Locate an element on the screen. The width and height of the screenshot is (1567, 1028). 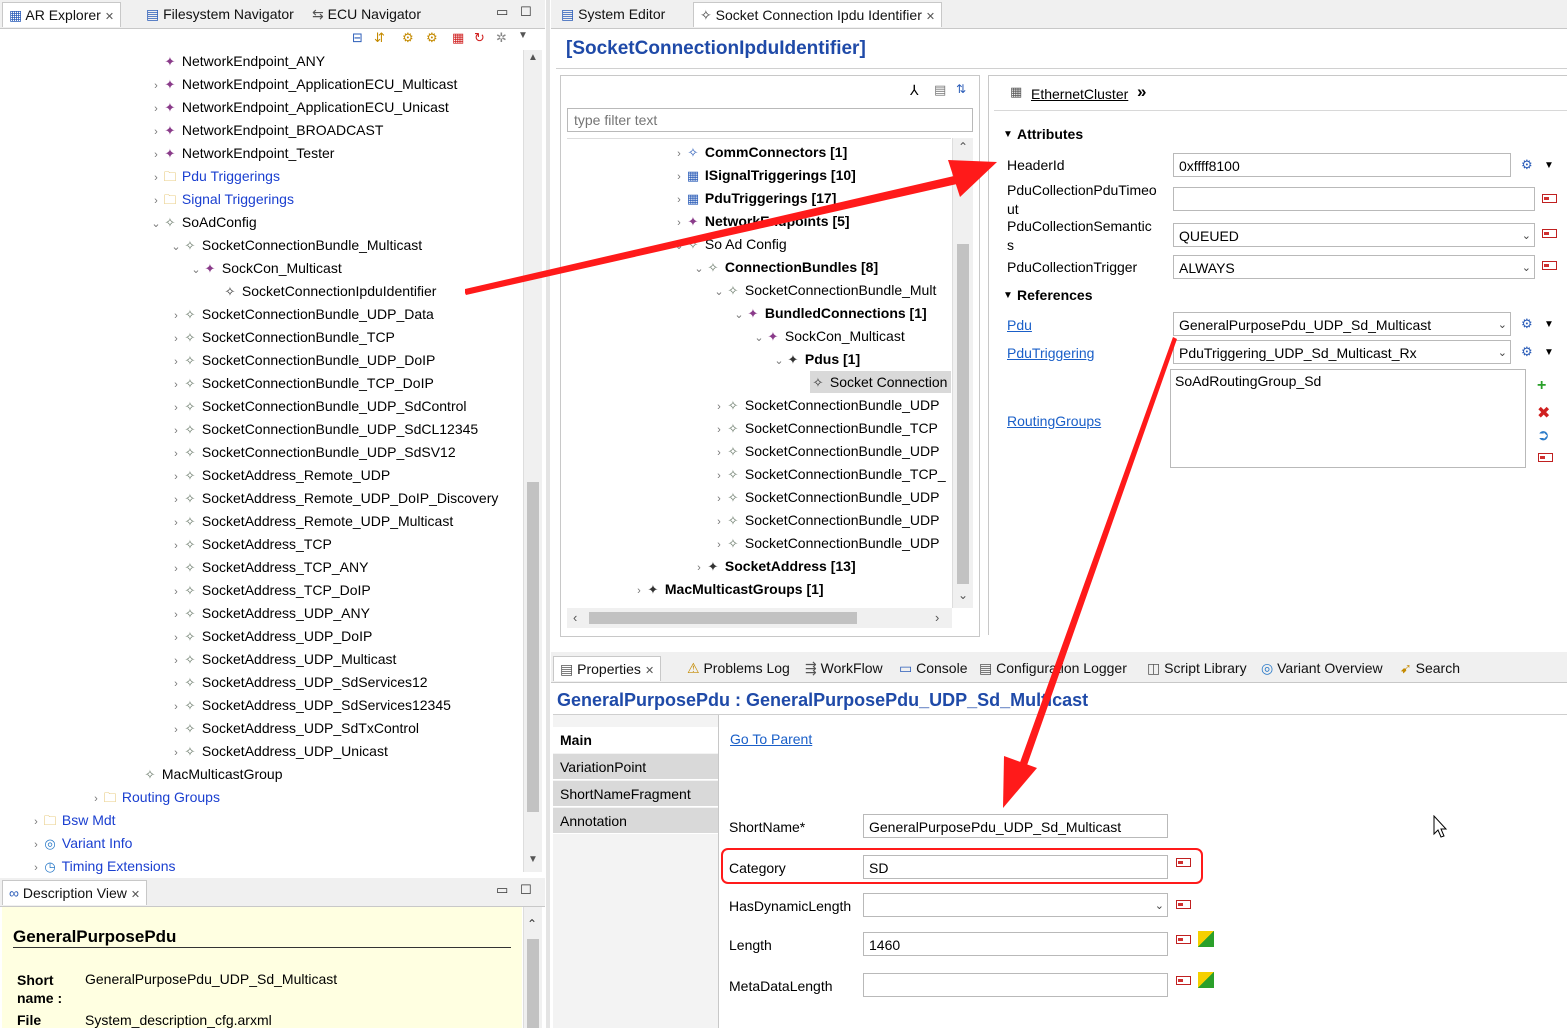
tree-item: ⌄ ✧ SocketConnectionBundle_Mult is located at coordinates (824, 290).